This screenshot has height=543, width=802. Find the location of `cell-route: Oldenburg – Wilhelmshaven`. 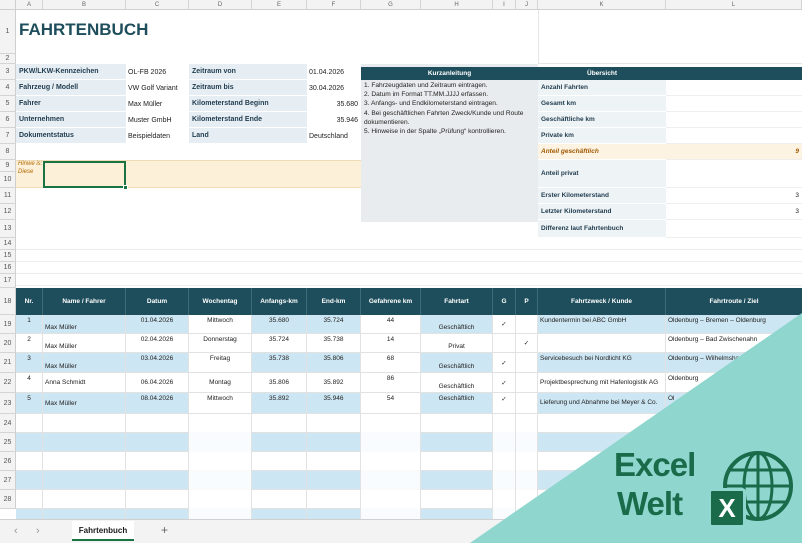

cell-route: Oldenburg – Wilhelmshaven is located at coordinates (734, 363).